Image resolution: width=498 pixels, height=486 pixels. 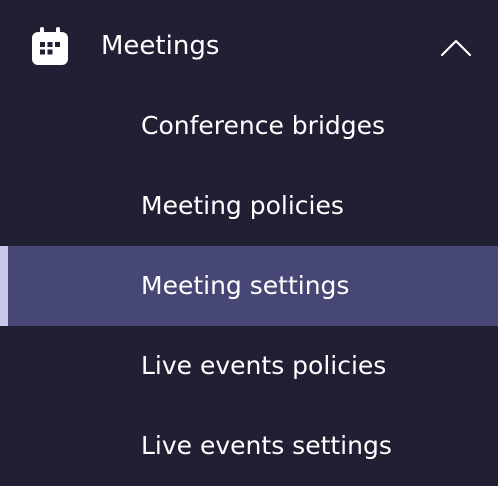 What do you see at coordinates (263, 125) in the screenshot?
I see `nav-item-label: Conference bridges` at bounding box center [263, 125].